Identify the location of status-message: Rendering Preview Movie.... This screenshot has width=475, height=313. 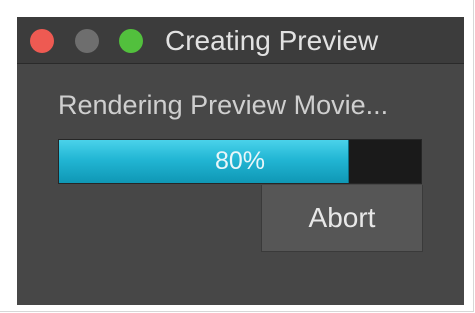
(223, 105).